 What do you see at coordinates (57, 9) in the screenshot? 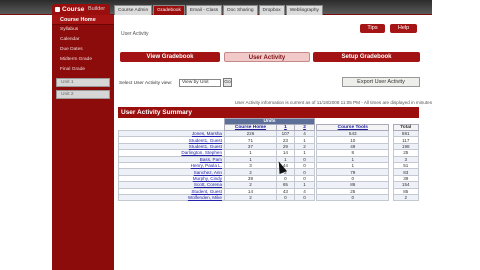
I see `course-icon` at bounding box center [57, 9].